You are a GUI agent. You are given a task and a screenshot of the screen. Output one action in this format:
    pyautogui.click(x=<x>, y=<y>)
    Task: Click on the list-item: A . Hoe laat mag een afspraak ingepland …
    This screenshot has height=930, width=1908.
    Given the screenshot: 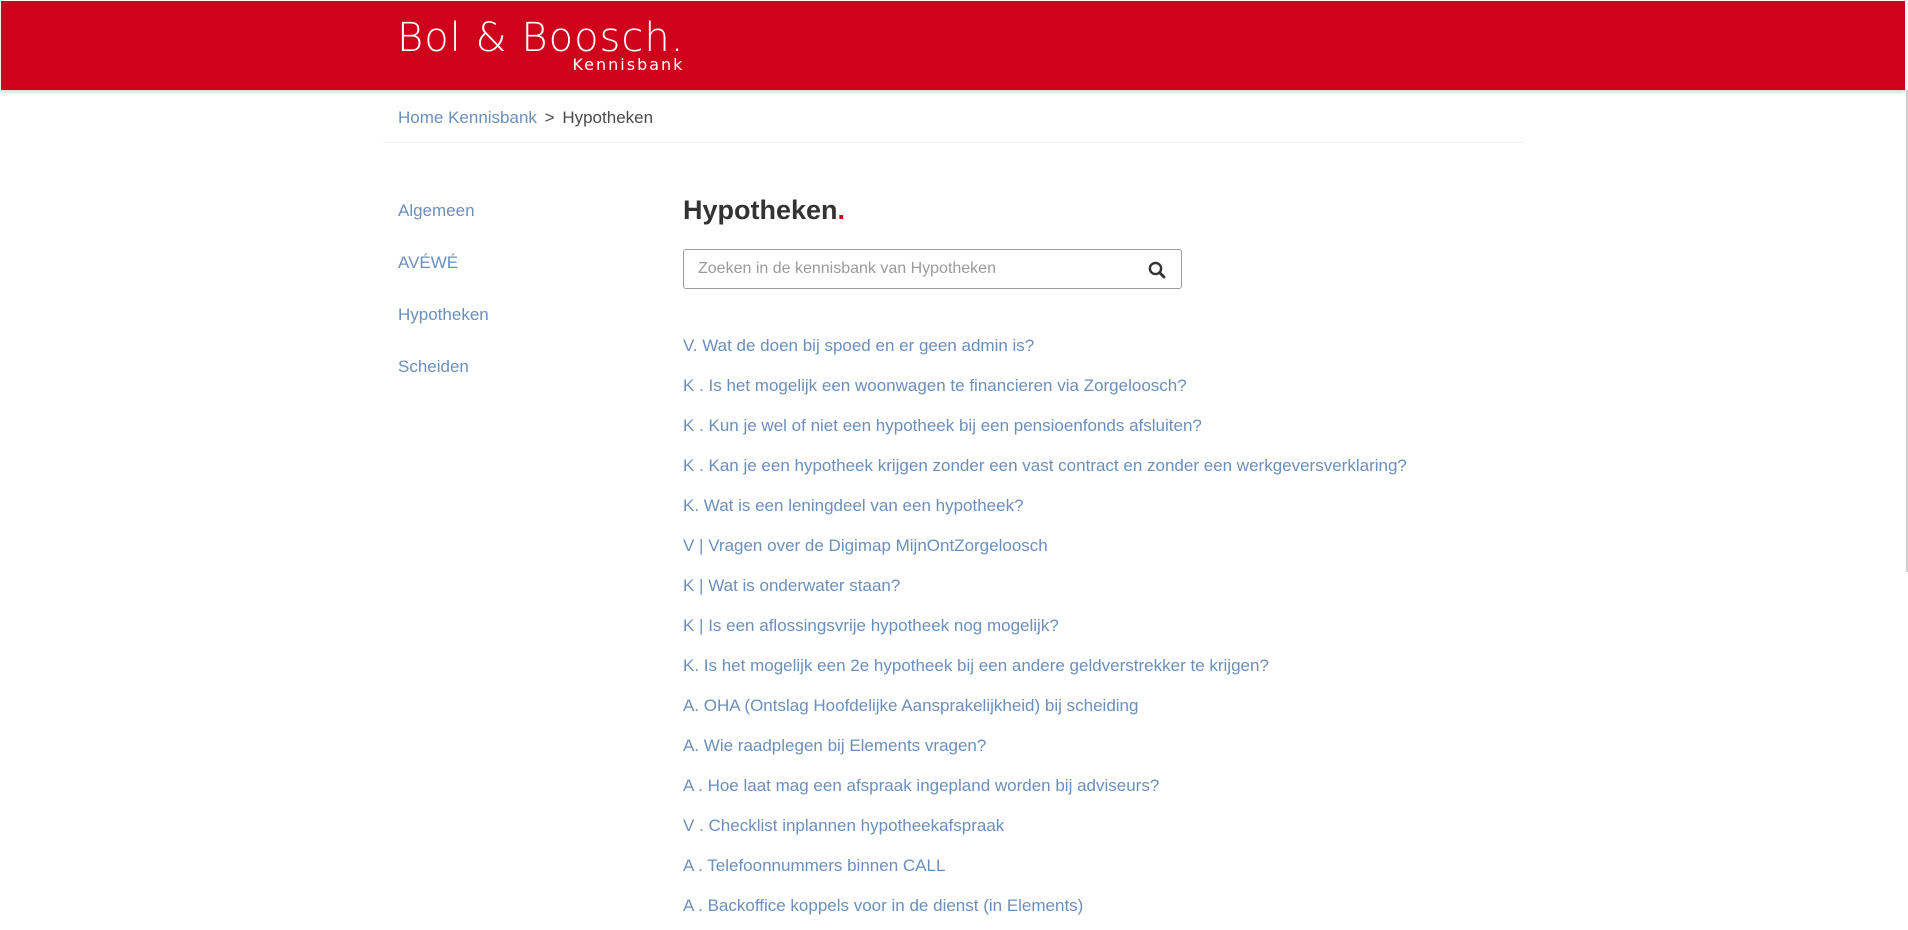 What is the action you would take?
    pyautogui.click(x=1045, y=795)
    